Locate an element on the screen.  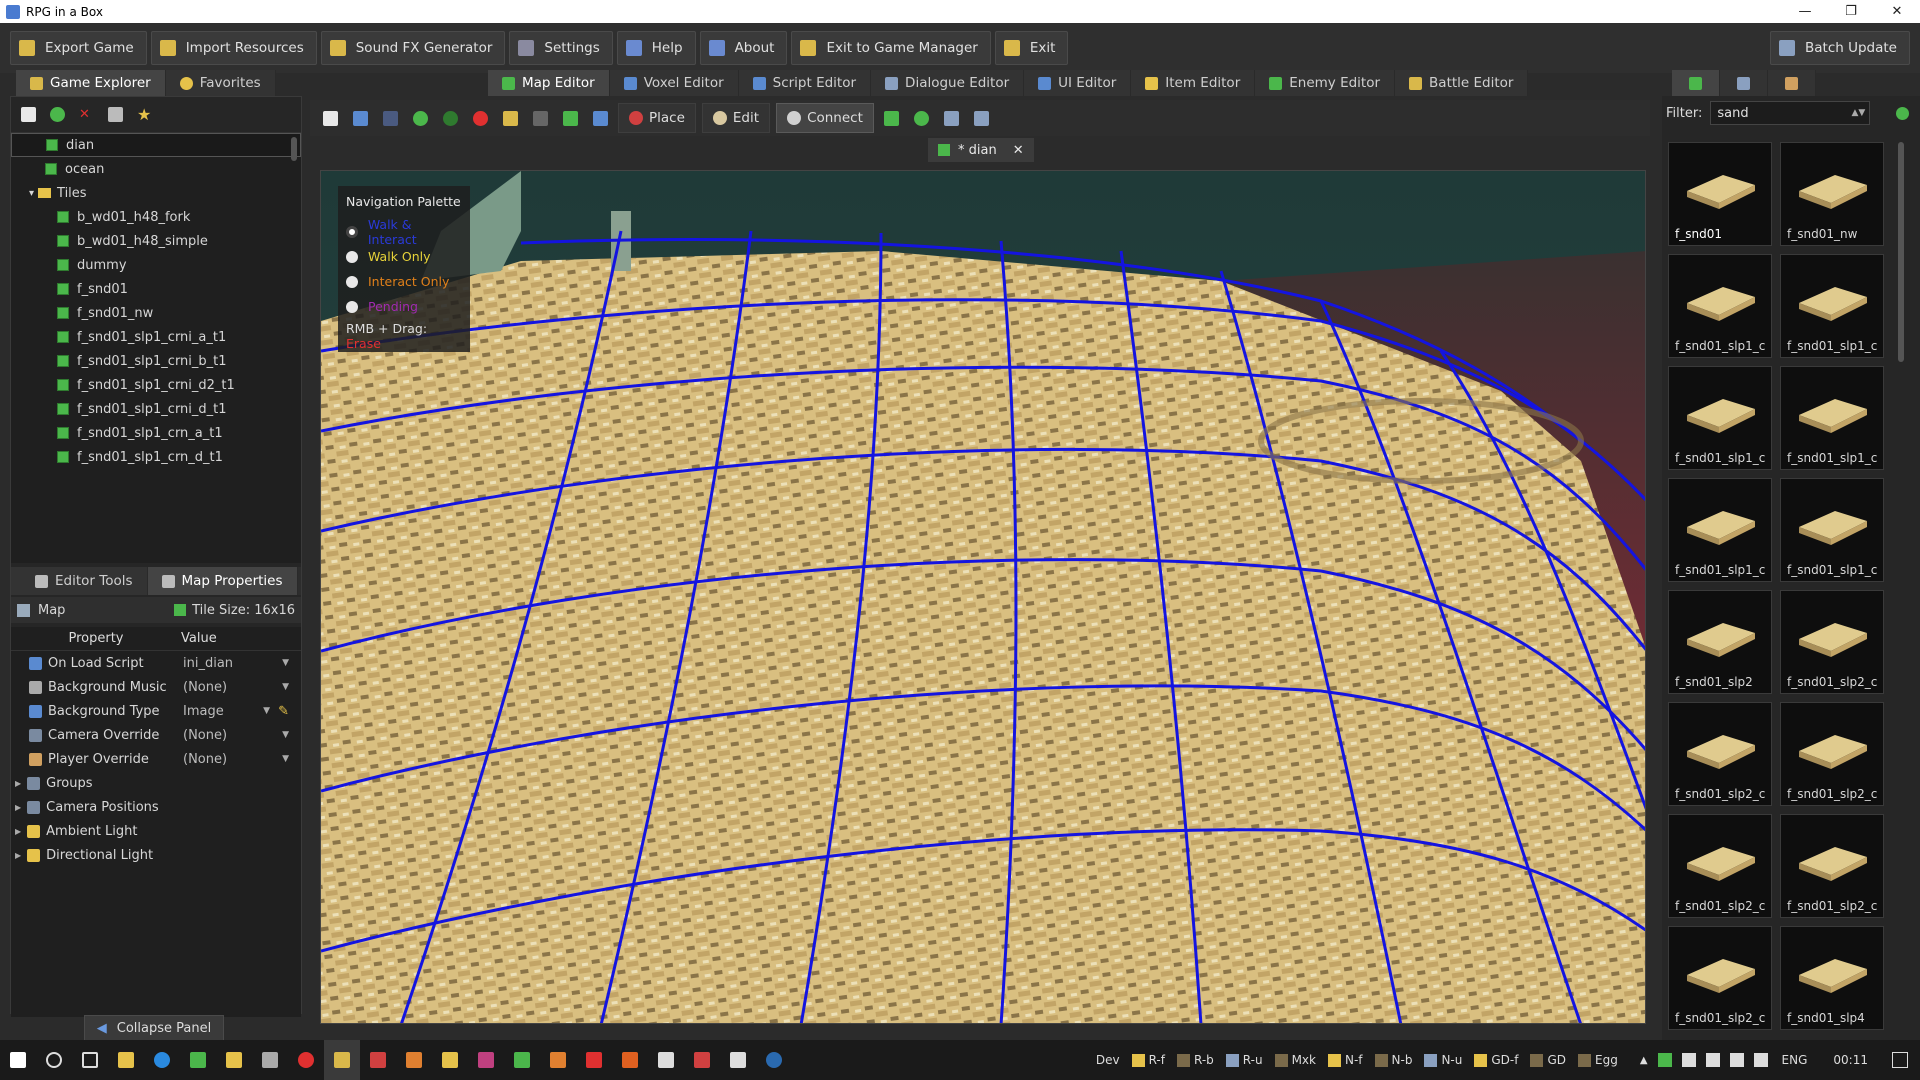
import-resources-button: Import Resources is located at coordinates (233, 48).